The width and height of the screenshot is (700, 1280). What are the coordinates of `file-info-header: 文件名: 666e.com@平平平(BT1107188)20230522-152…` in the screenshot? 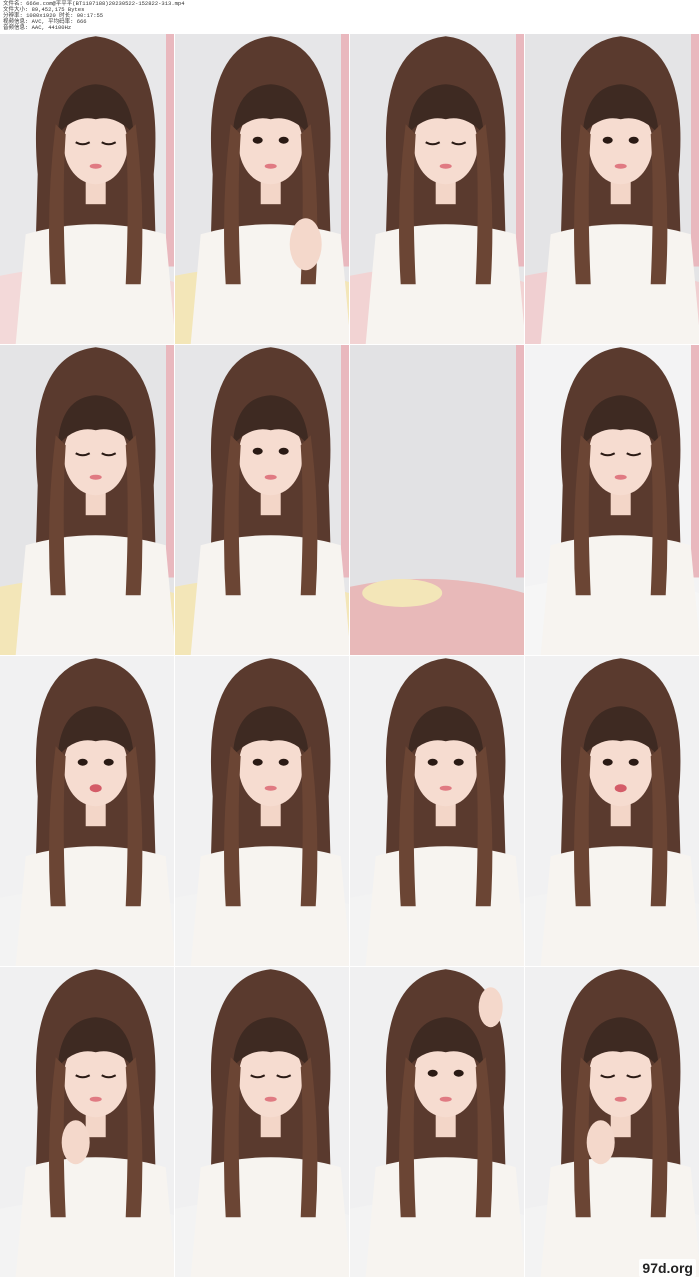 It's located at (350, 17).